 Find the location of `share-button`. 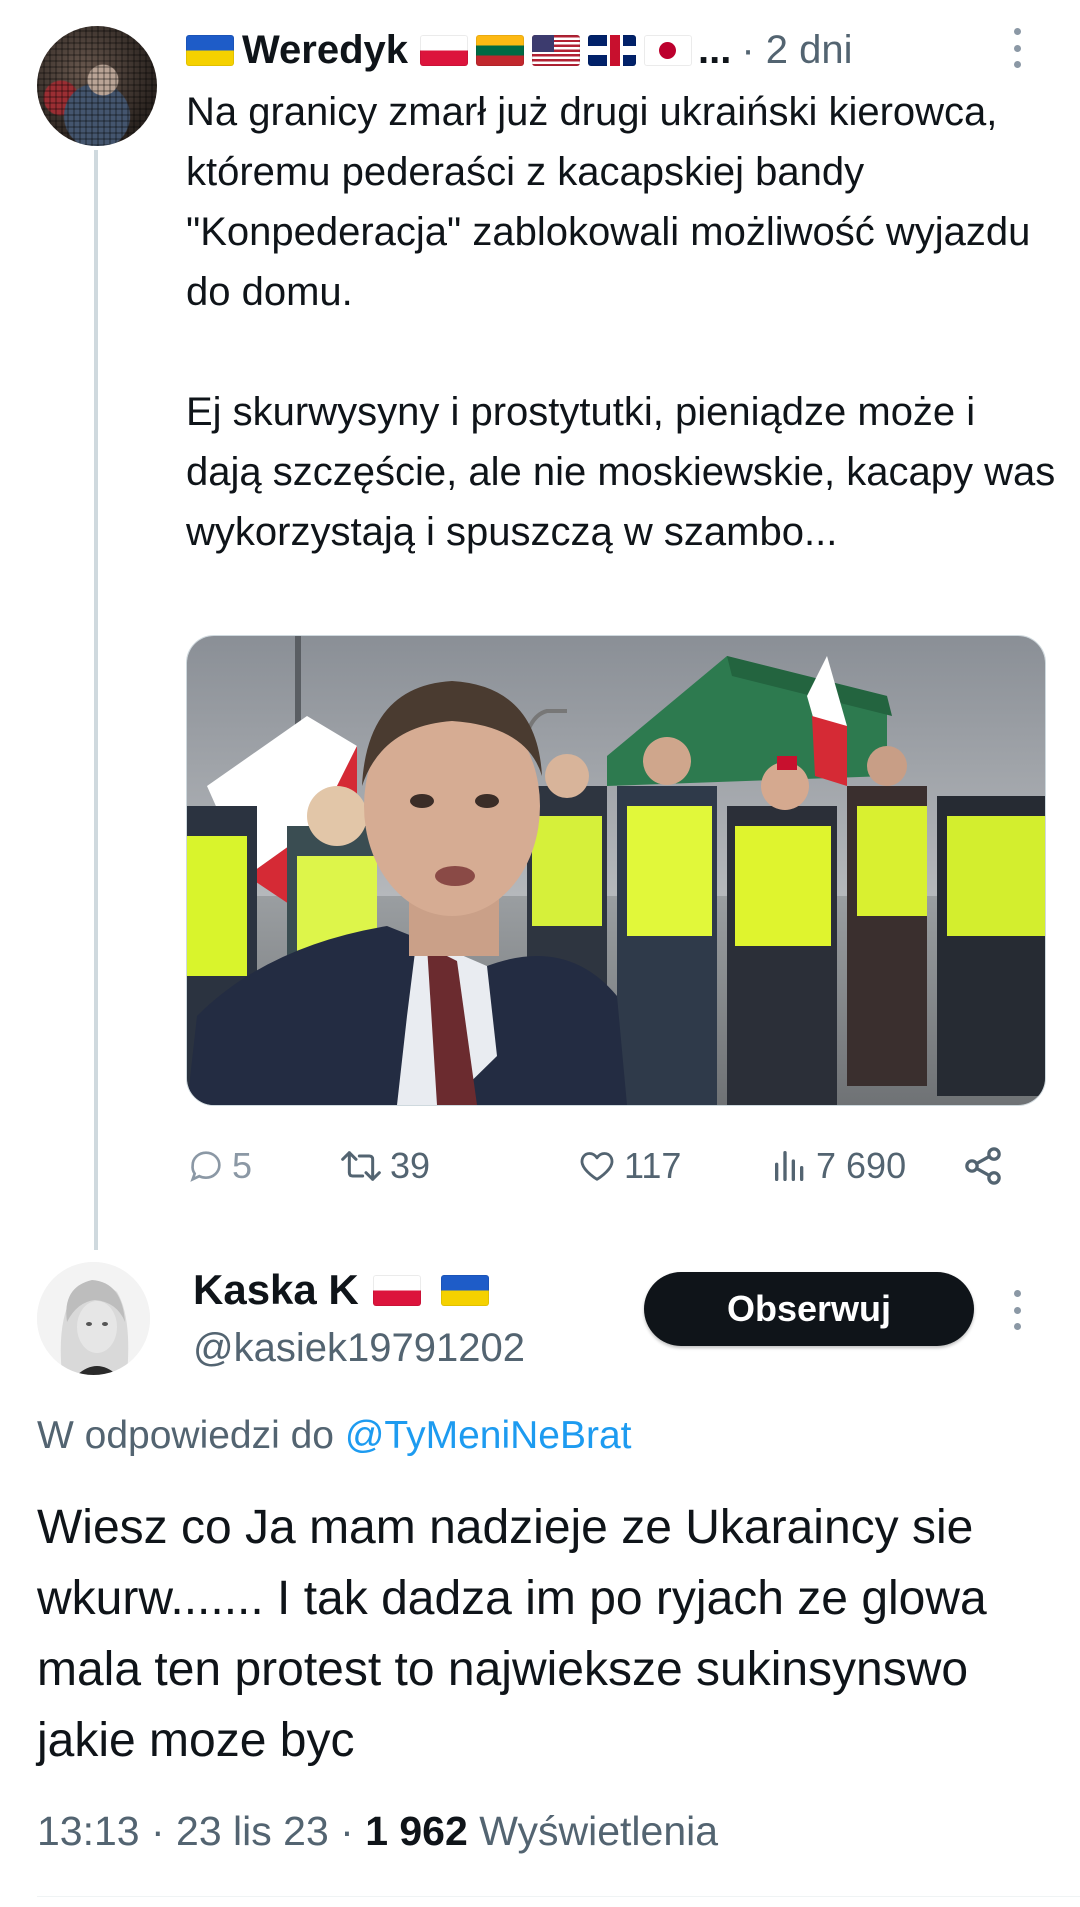

share-button is located at coordinates (986, 1166).